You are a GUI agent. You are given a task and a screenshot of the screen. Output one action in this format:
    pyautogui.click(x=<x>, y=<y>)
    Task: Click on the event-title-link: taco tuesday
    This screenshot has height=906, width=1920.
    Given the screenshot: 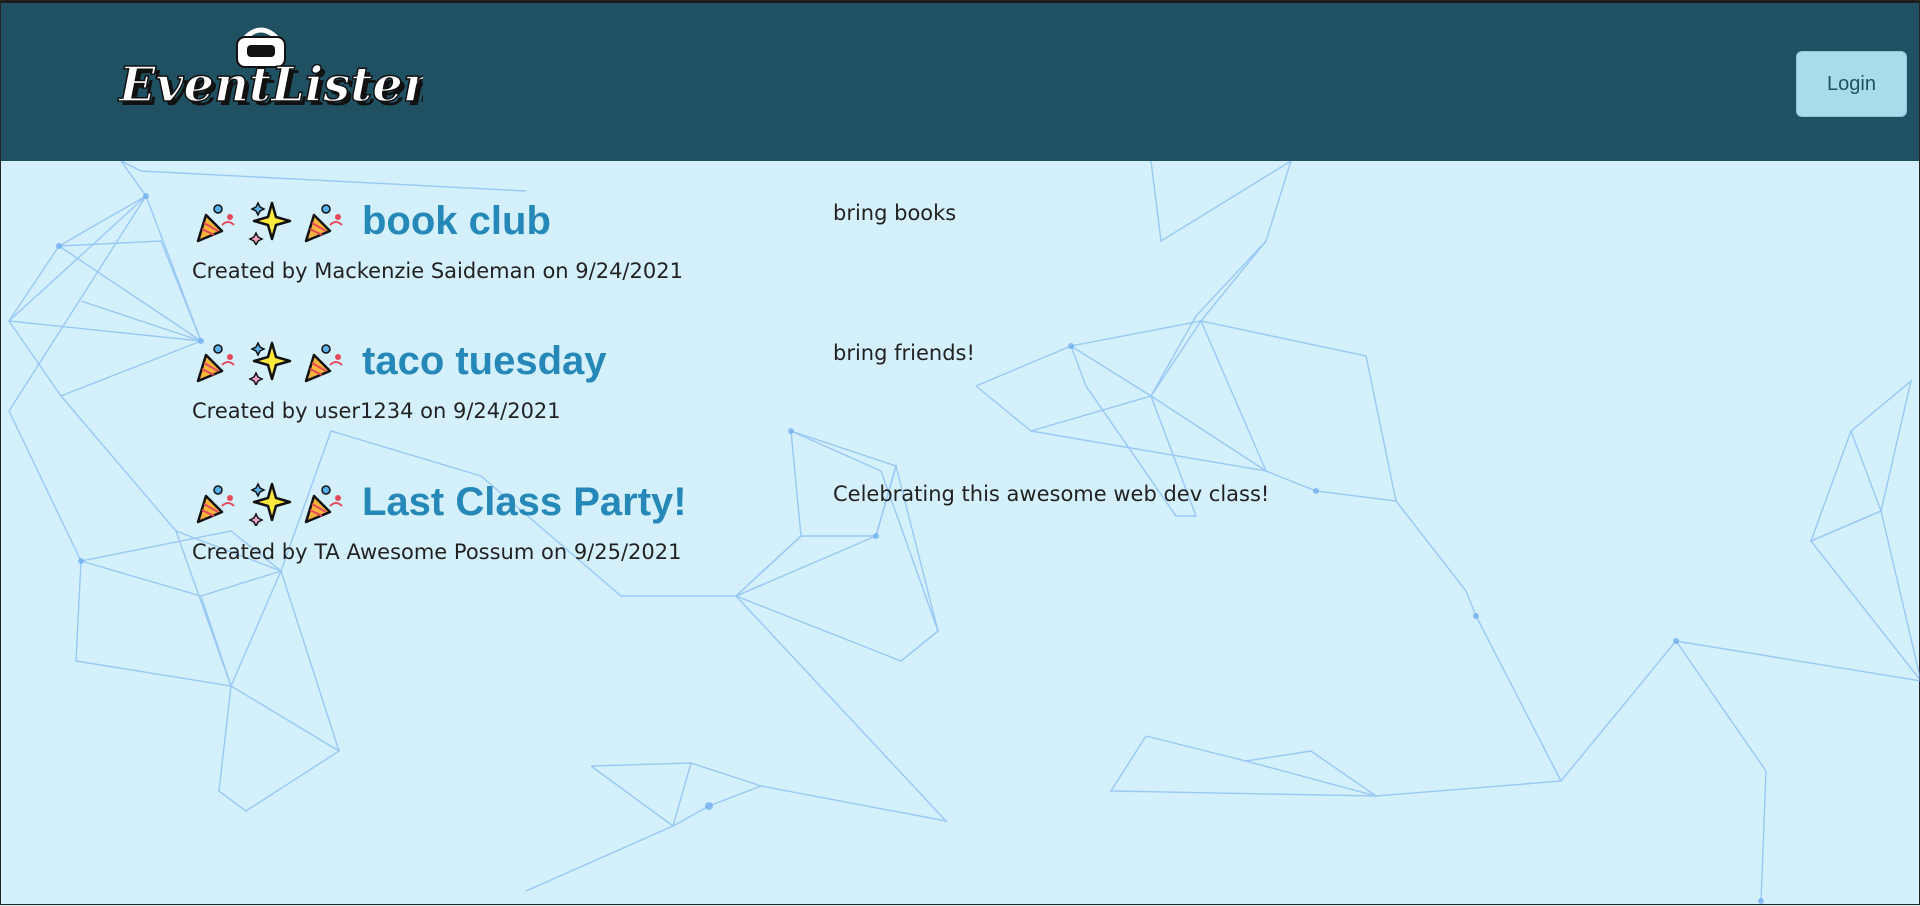 What is the action you would take?
    pyautogui.click(x=484, y=361)
    